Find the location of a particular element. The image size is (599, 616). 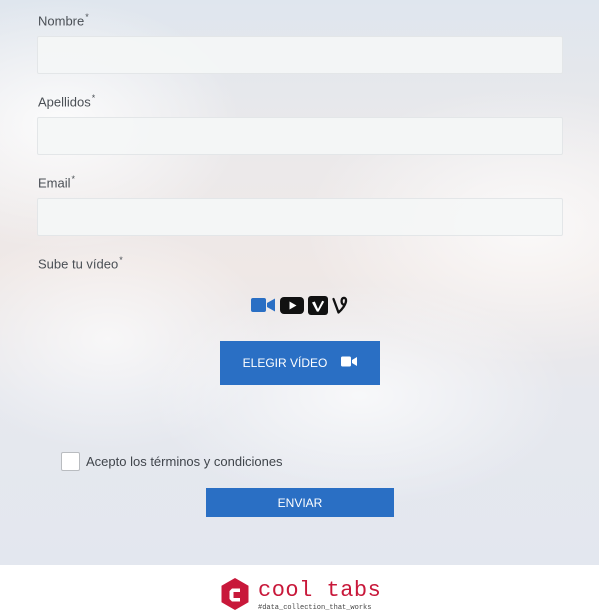

first-name-input is located at coordinates (300, 55).